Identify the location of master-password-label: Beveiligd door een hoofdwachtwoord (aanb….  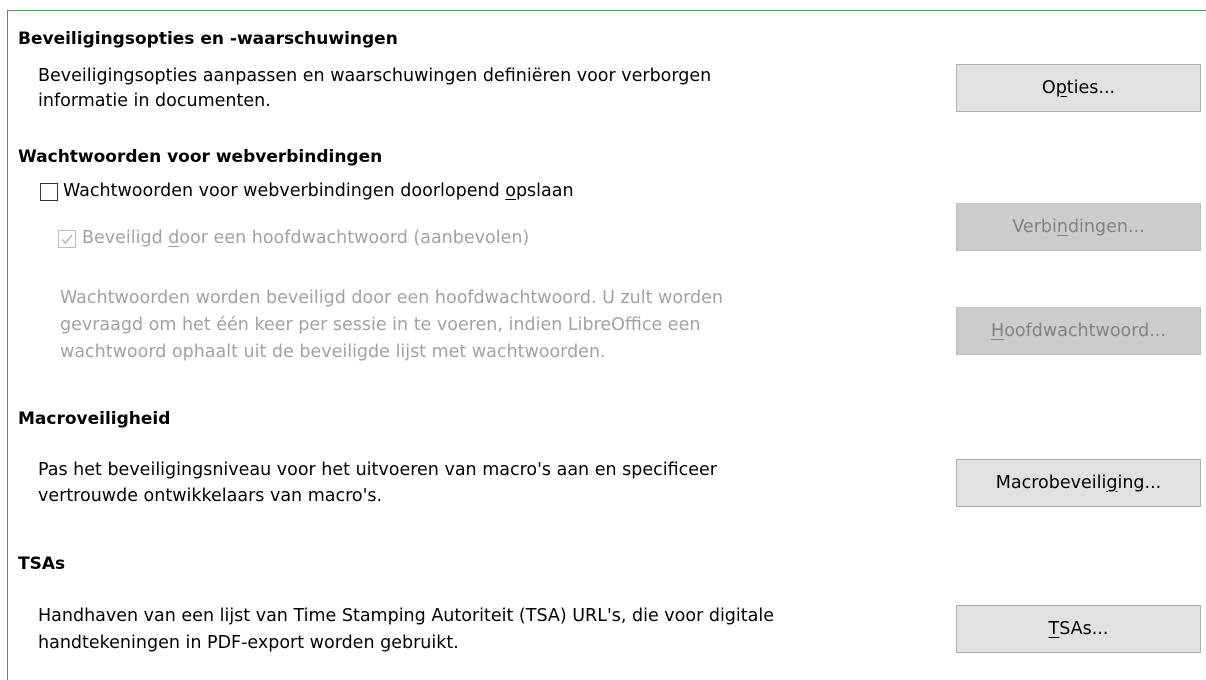
(305, 238).